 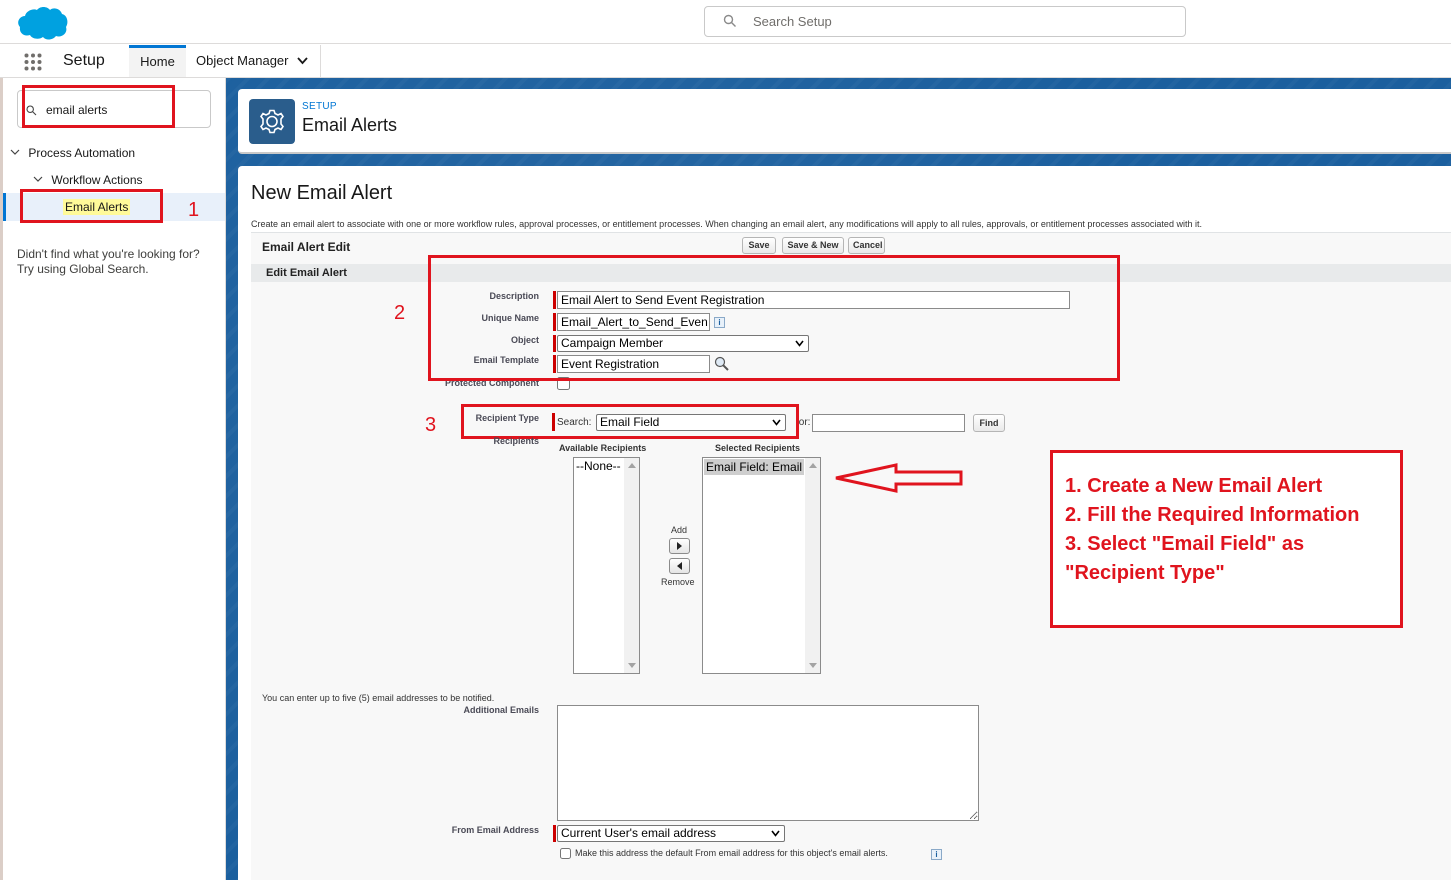 What do you see at coordinates (768, 763) in the screenshot?
I see `additional-emails-textarea` at bounding box center [768, 763].